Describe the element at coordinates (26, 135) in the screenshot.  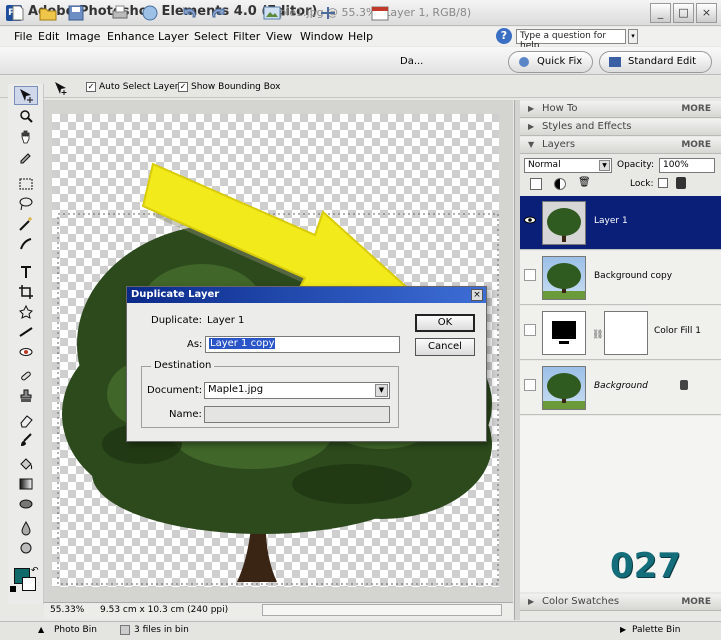
I see `hand-tool-icon` at that location.